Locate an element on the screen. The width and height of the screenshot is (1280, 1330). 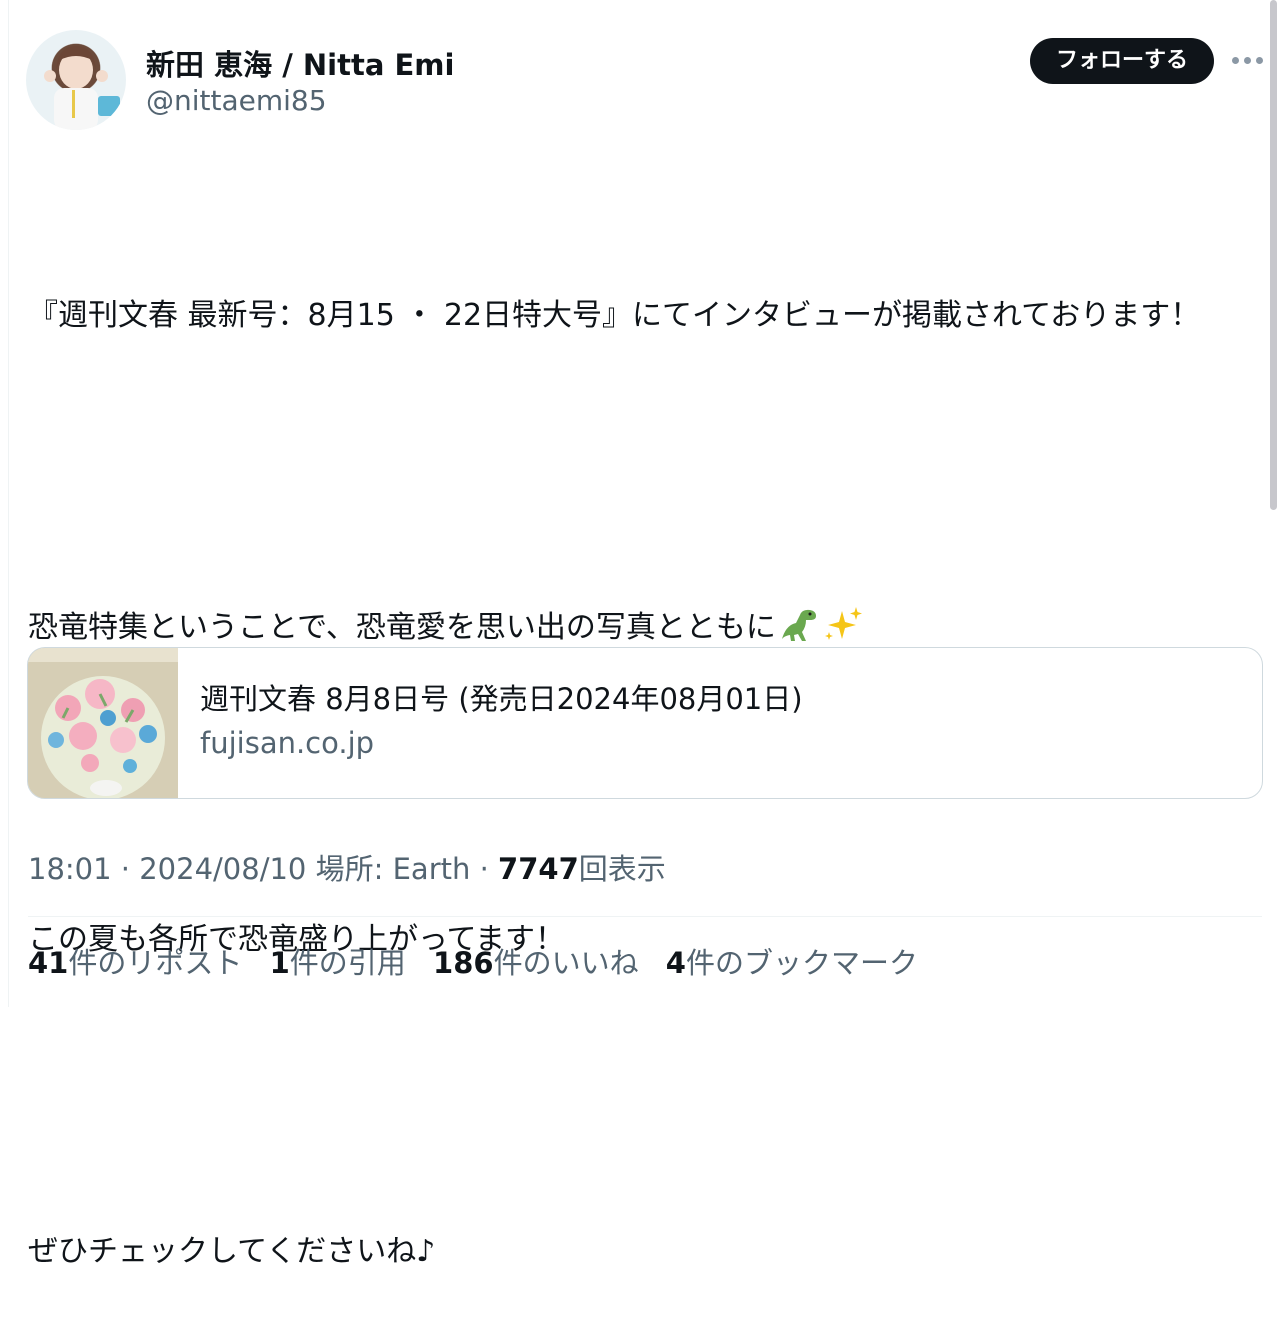
reposts-stat: 41件のリポスト is located at coordinates (135, 963).